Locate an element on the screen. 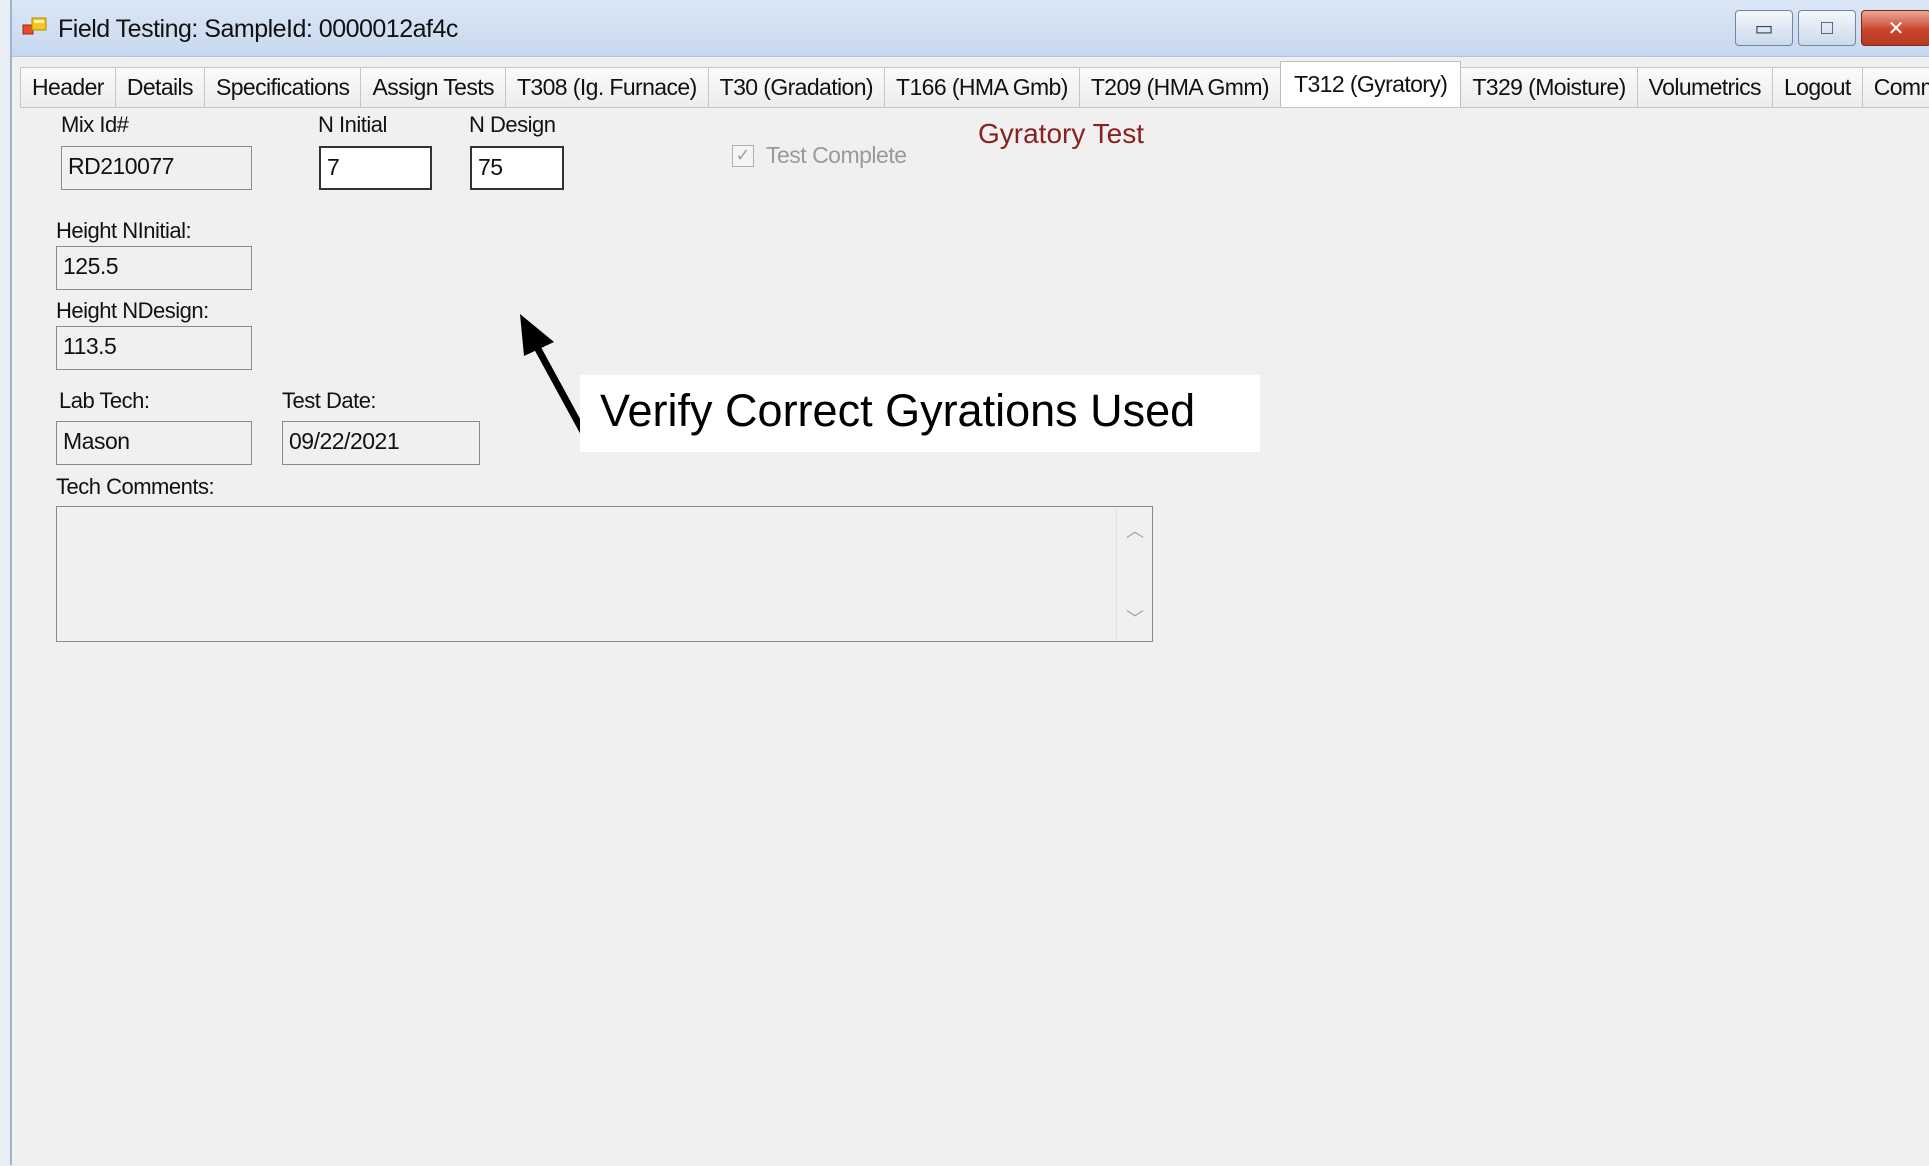  close-button: ✕ is located at coordinates (1895, 28).